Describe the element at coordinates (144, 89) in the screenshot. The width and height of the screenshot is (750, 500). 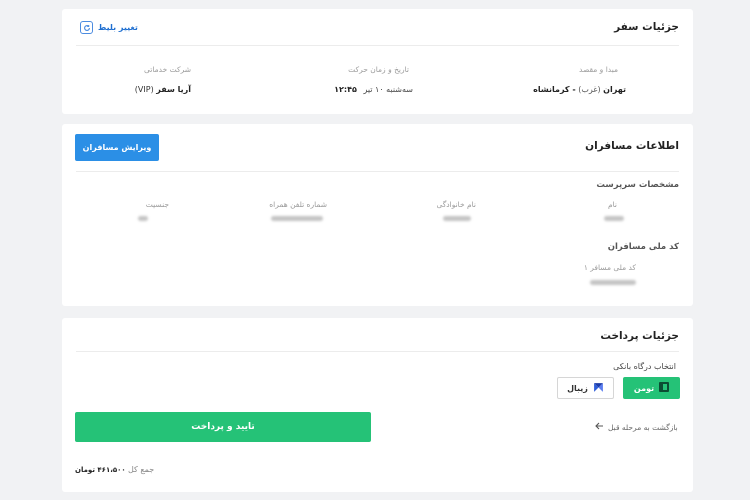
I see `company-class: (VIP)` at that location.